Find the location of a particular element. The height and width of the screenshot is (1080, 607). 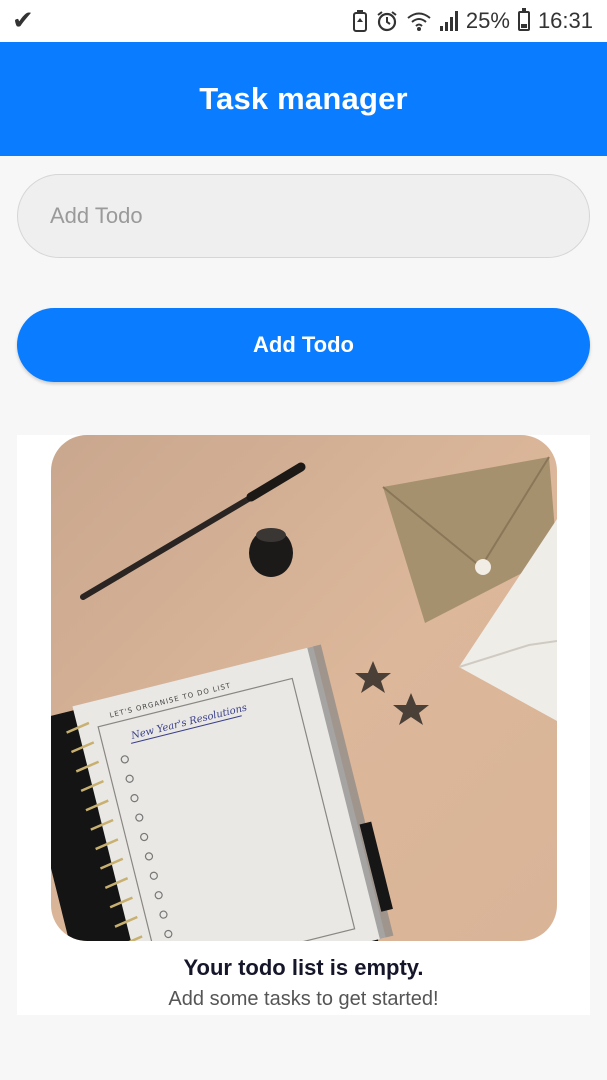

battery-percent: 25% is located at coordinates (487, 20).